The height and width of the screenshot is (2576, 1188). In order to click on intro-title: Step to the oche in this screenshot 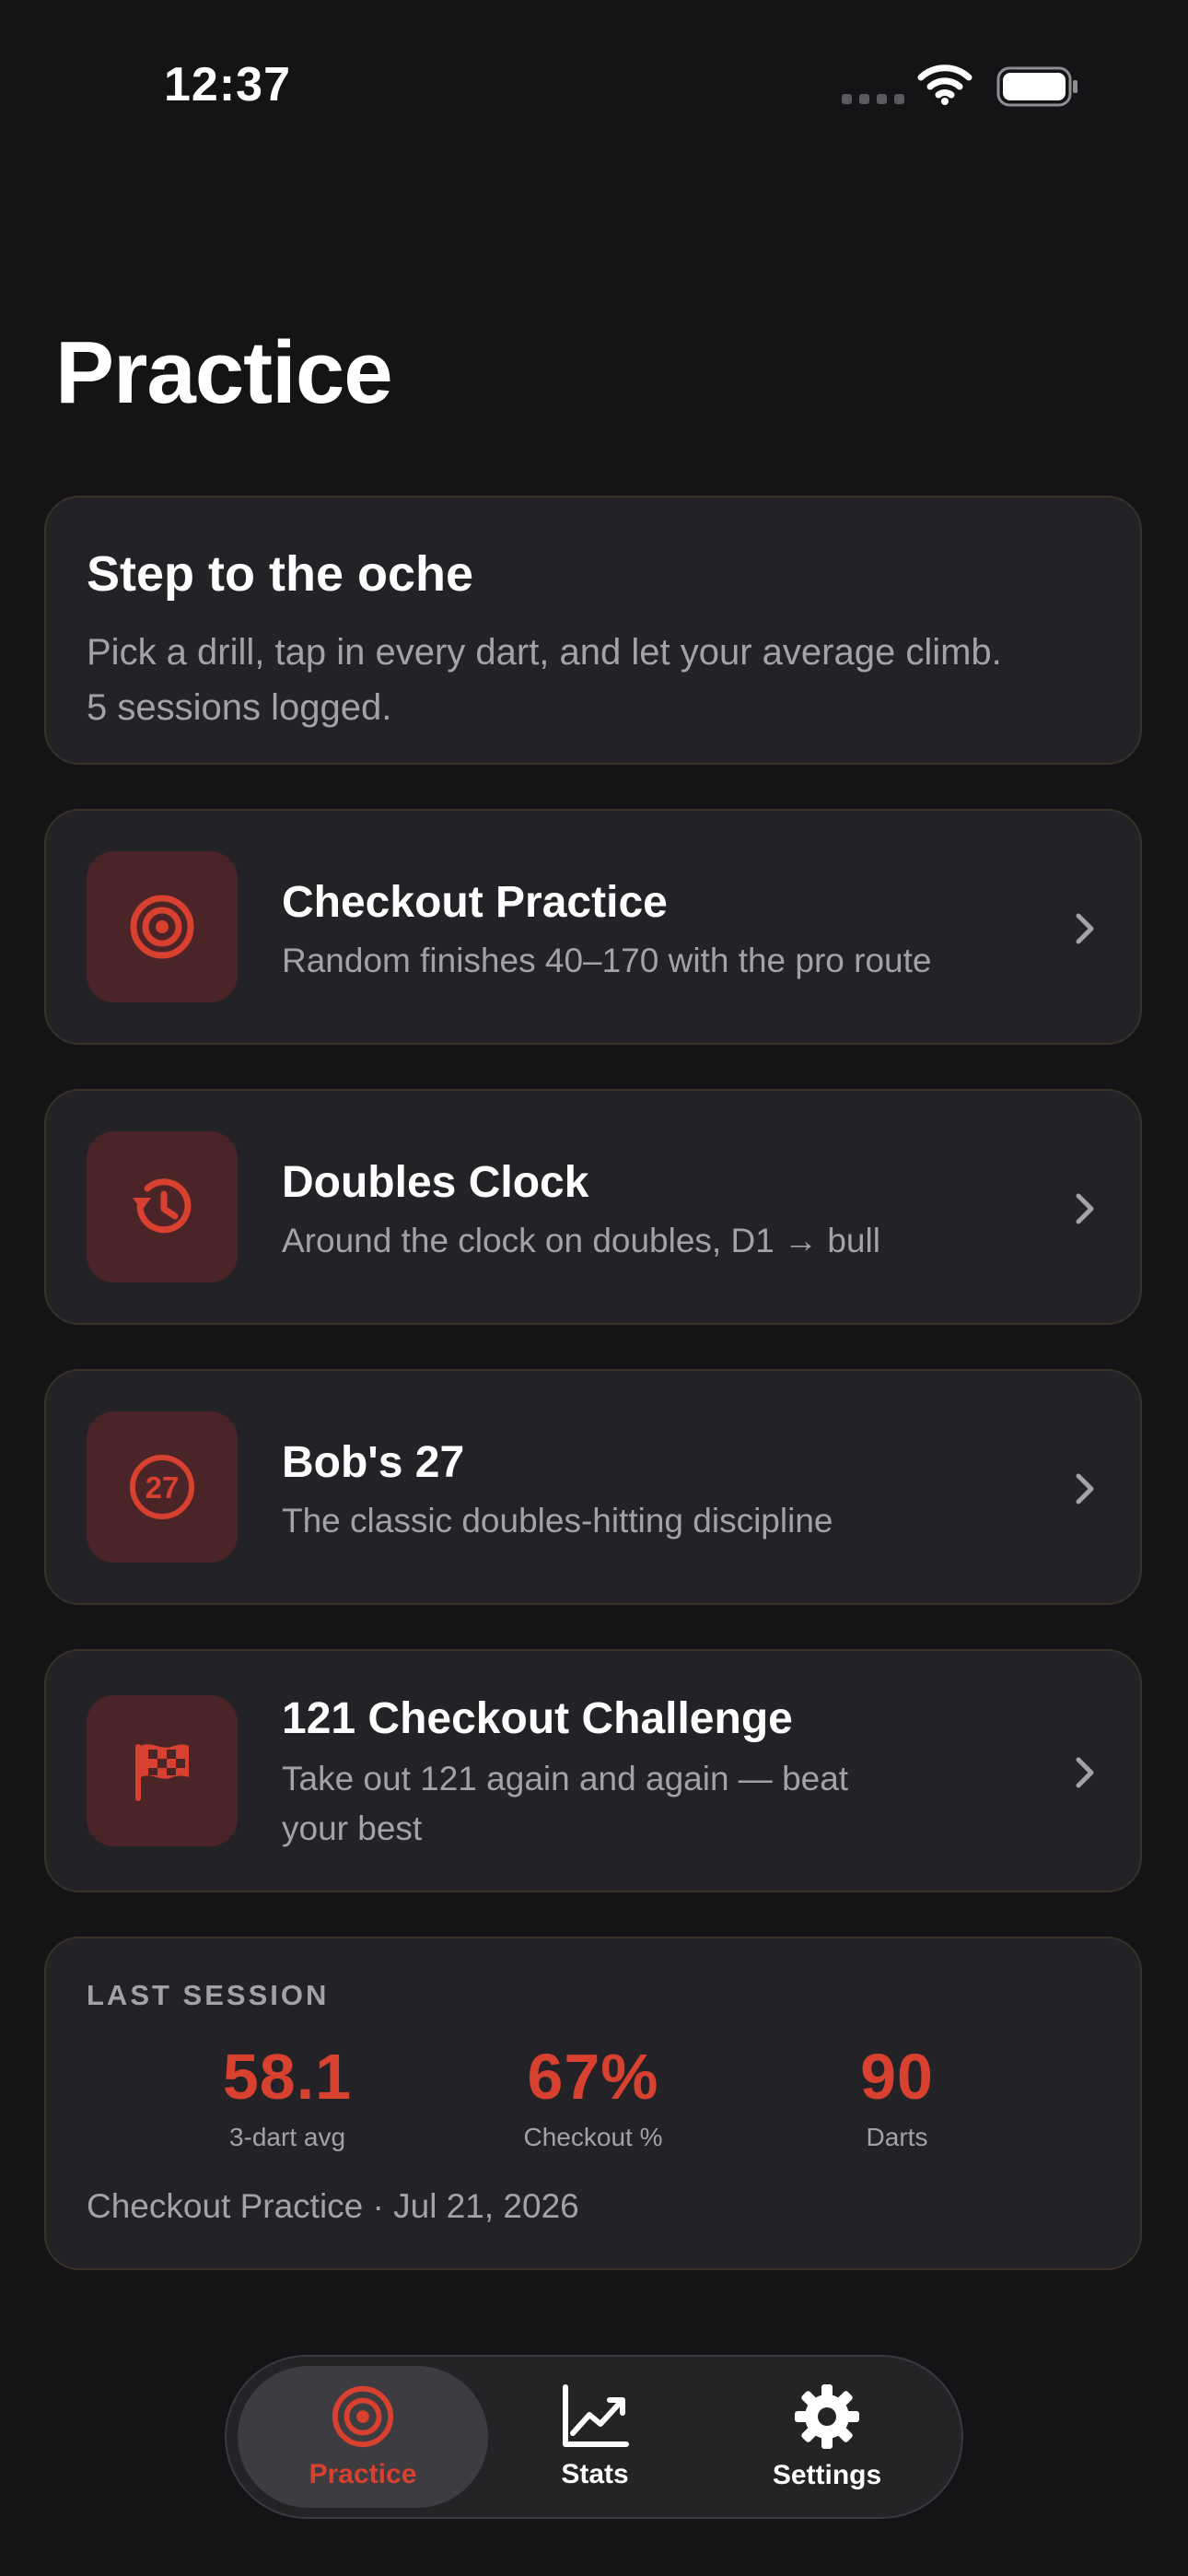, I will do `click(280, 574)`.